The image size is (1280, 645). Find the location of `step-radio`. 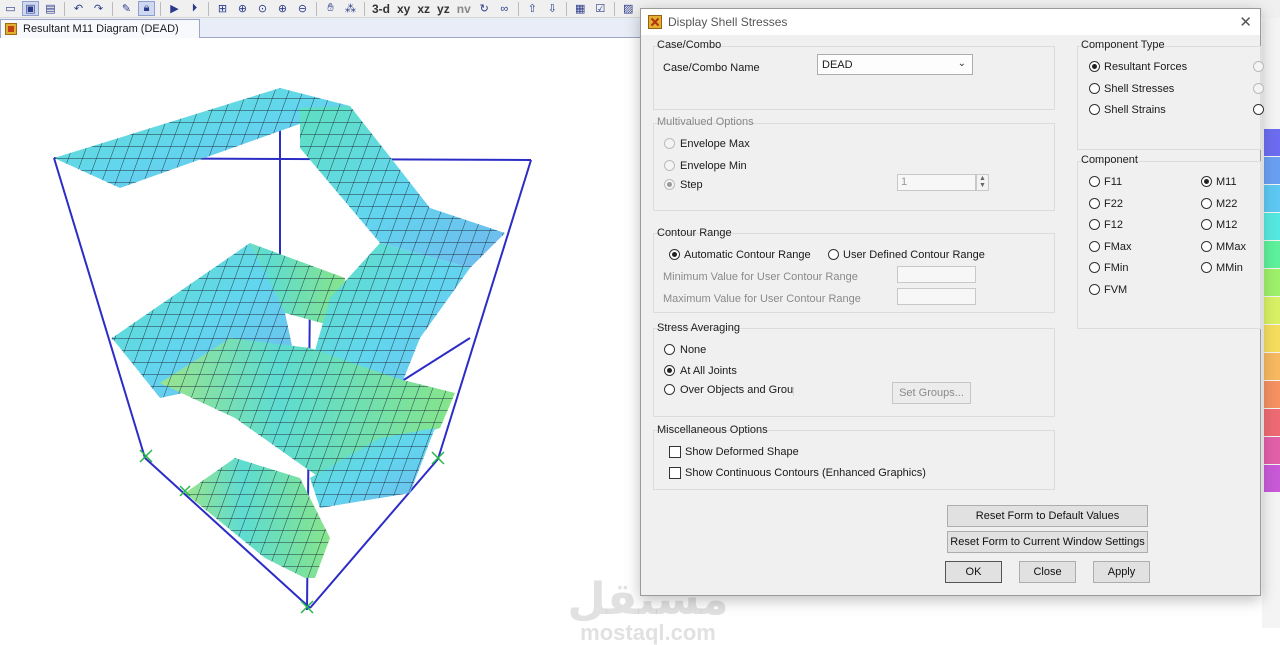

step-radio is located at coordinates (669, 184).